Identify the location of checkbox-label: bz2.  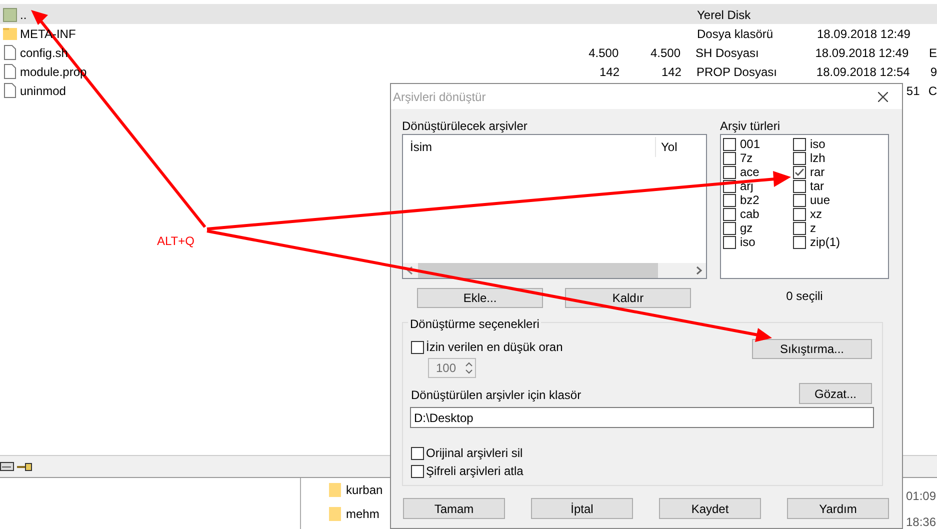
(750, 200).